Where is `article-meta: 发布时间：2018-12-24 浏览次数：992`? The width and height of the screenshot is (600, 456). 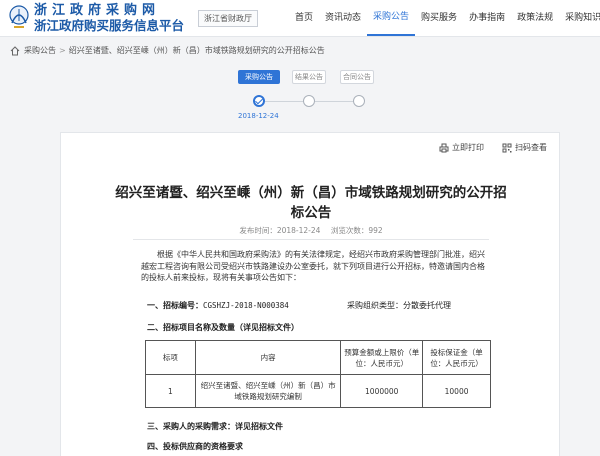 article-meta: 发布时间：2018-12-24 浏览次数：992 is located at coordinates (311, 230).